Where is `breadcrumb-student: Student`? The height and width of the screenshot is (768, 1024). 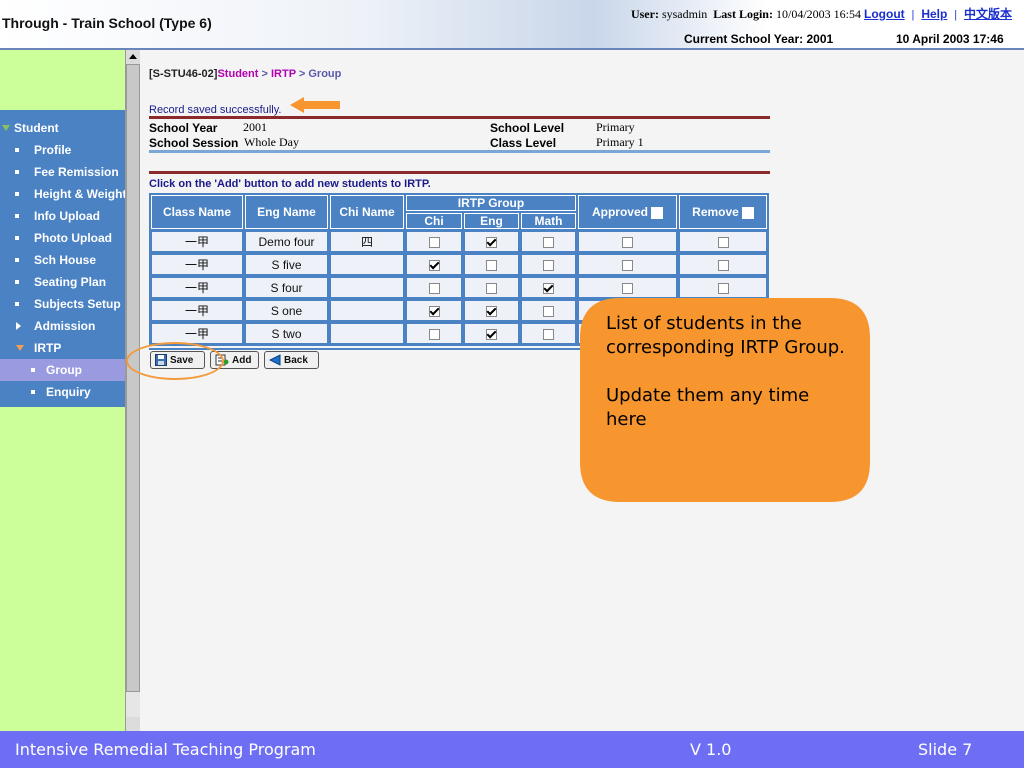
breadcrumb-student: Student is located at coordinates (237, 74).